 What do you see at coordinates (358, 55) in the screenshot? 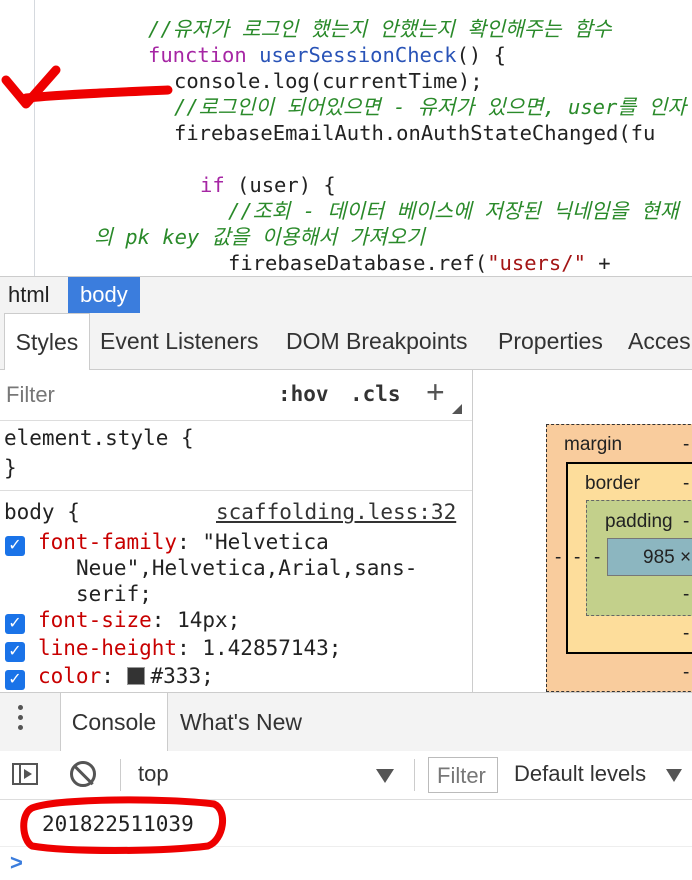
I see `code-function-name: userSessionCheck` at bounding box center [358, 55].